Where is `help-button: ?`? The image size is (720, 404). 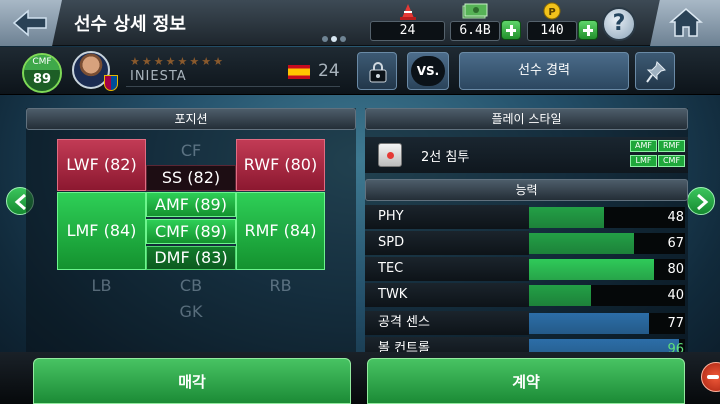 help-button: ? is located at coordinates (619, 24).